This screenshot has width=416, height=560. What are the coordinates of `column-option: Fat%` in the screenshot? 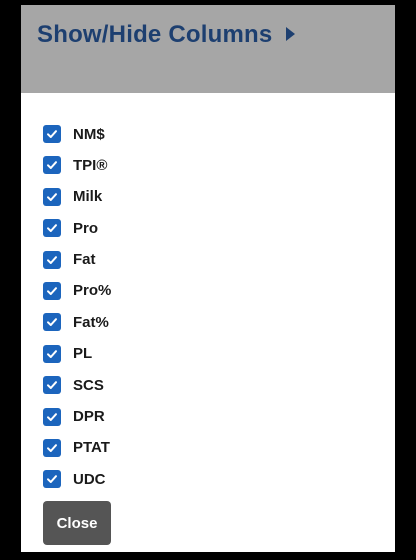 It's located at (77, 322).